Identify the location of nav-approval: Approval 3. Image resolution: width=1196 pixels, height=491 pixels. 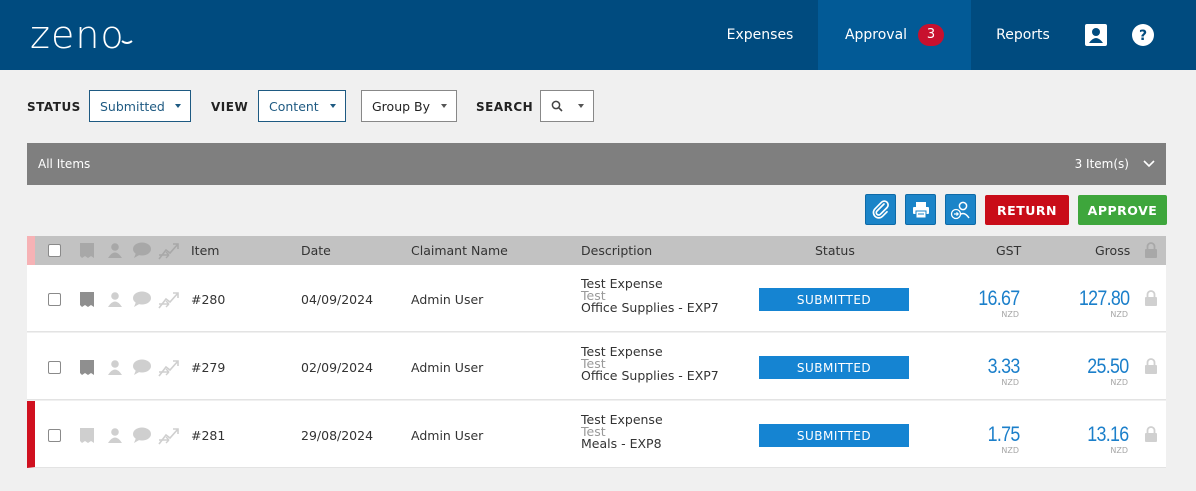
(894, 35).